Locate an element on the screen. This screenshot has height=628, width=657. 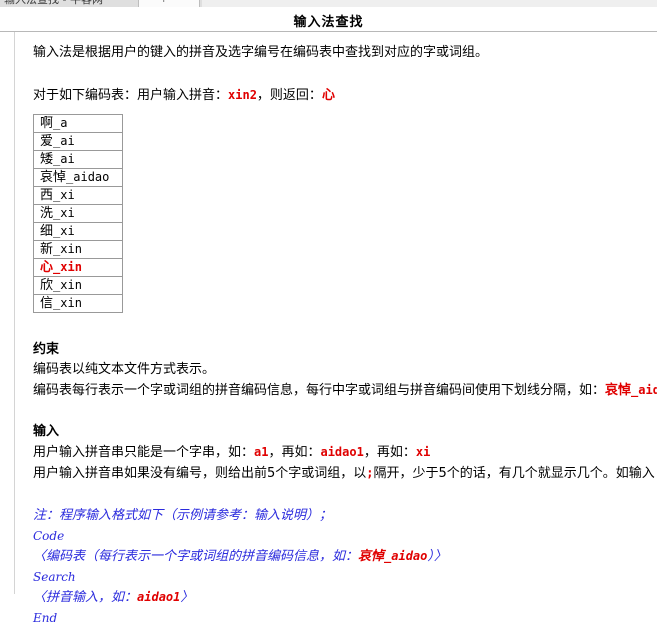
input-example-2: aidao1 is located at coordinates (342, 452).